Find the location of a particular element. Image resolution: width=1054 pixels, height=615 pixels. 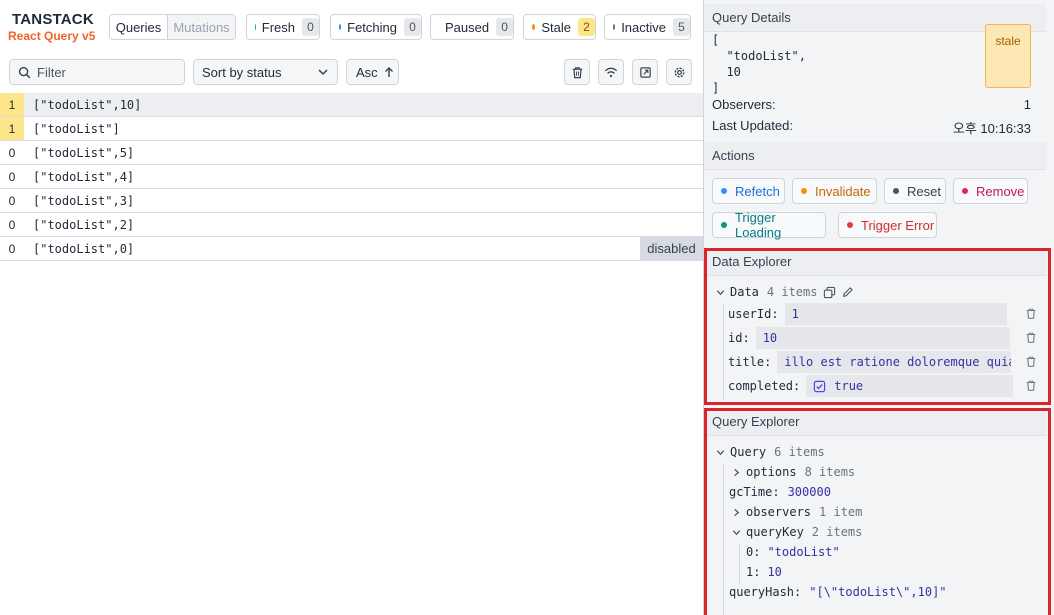

popout-icon is located at coordinates (645, 72).